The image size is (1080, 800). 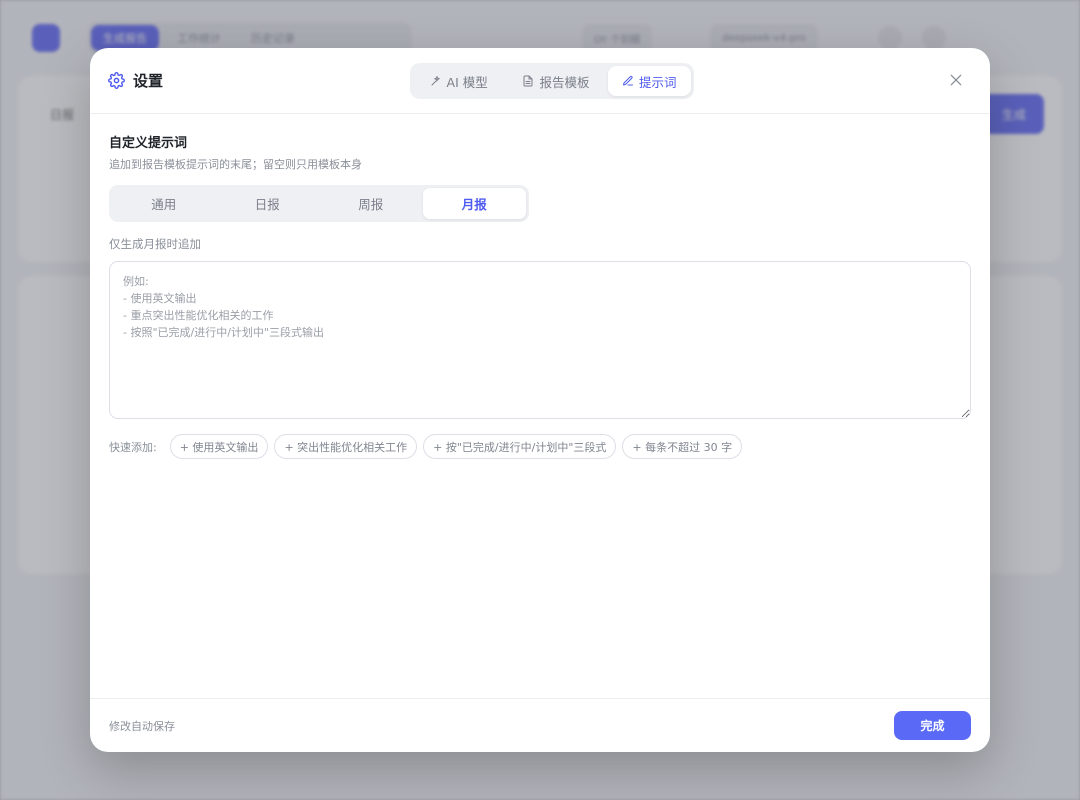 I want to click on period-tab-weekly: 周报, so click(x=371, y=203).